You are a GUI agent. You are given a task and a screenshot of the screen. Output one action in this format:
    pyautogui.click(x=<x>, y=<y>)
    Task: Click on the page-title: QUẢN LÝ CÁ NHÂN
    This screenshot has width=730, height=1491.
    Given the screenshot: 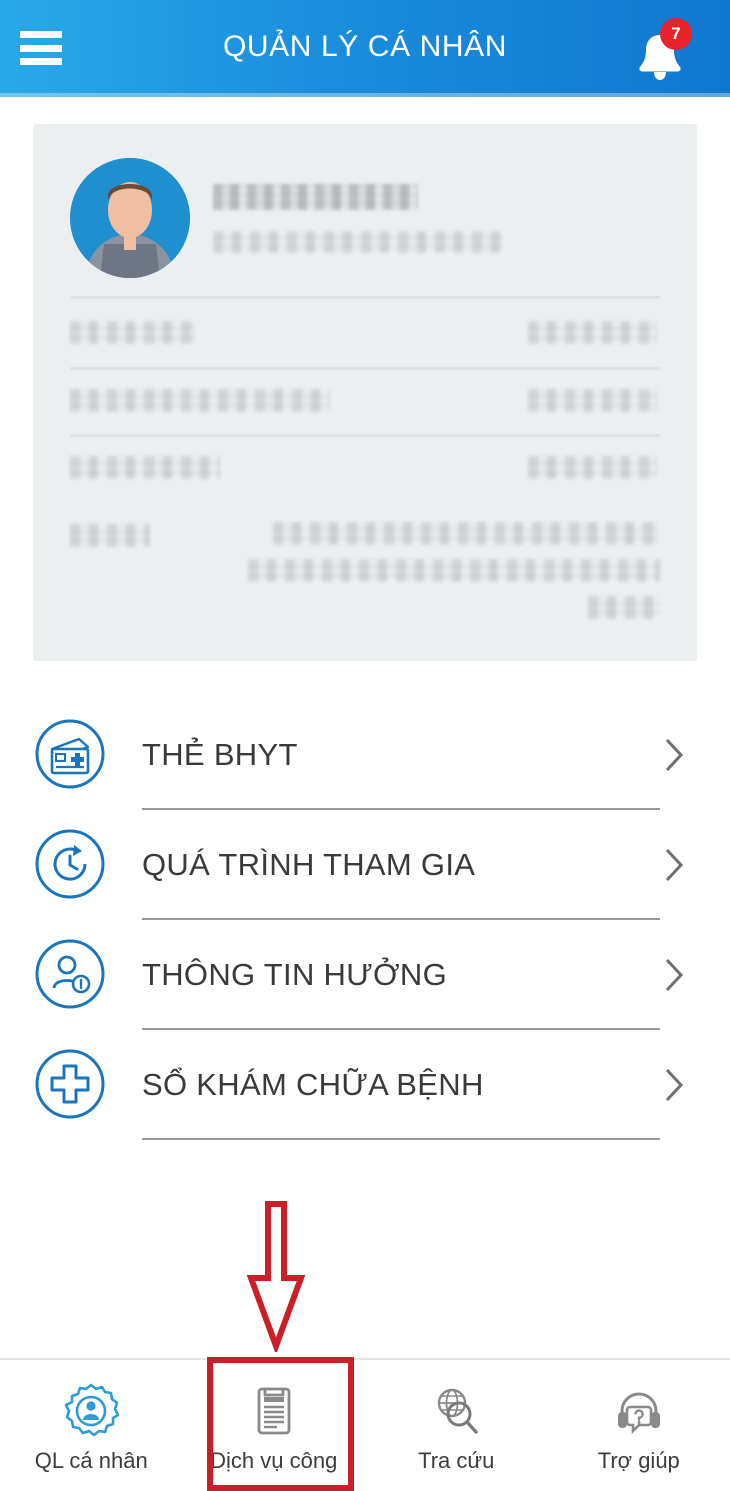 What is the action you would take?
    pyautogui.click(x=365, y=46)
    